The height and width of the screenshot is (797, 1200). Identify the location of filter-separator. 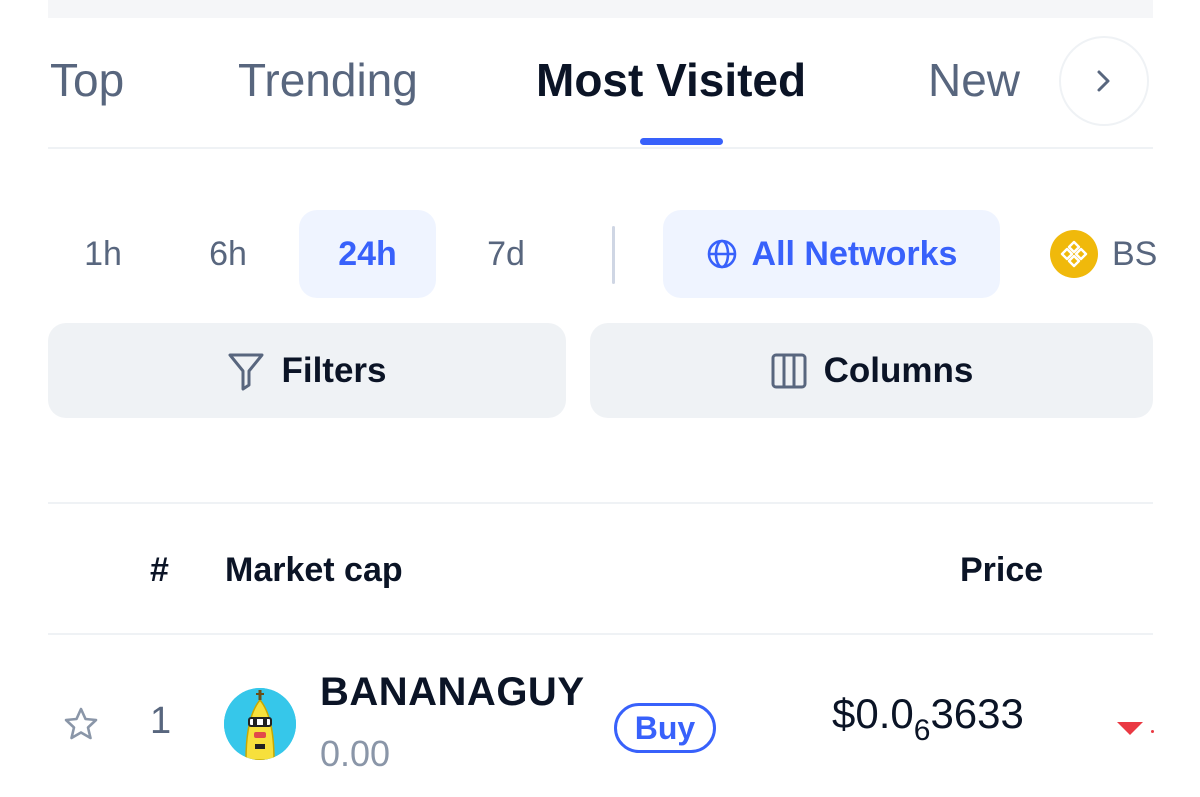
(613, 255).